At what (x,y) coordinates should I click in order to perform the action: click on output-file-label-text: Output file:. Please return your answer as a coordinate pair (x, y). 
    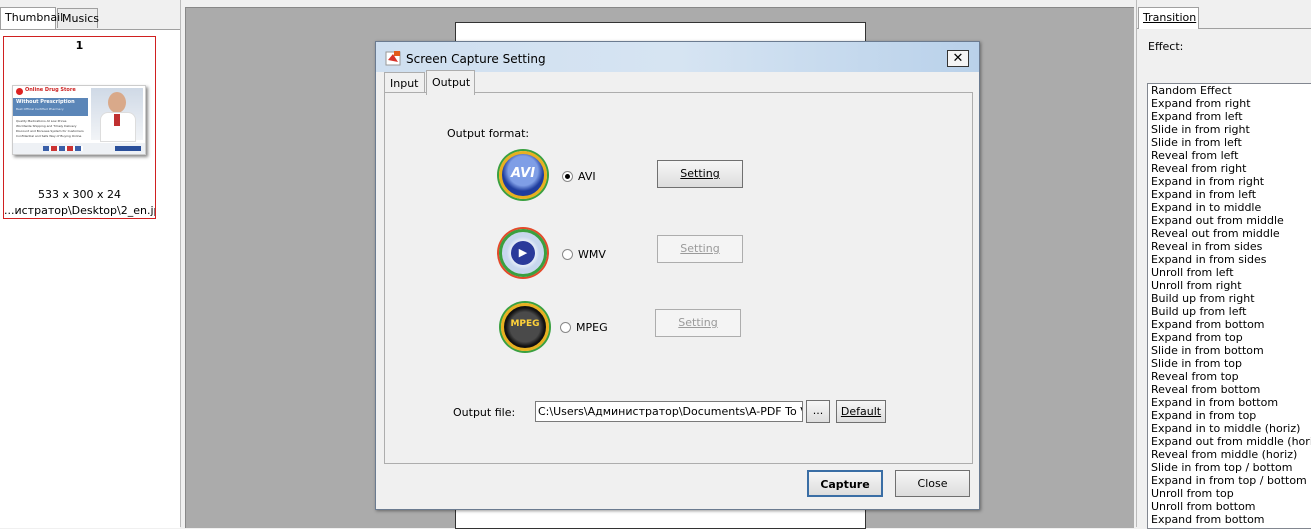
    Looking at the image, I should click on (484, 412).